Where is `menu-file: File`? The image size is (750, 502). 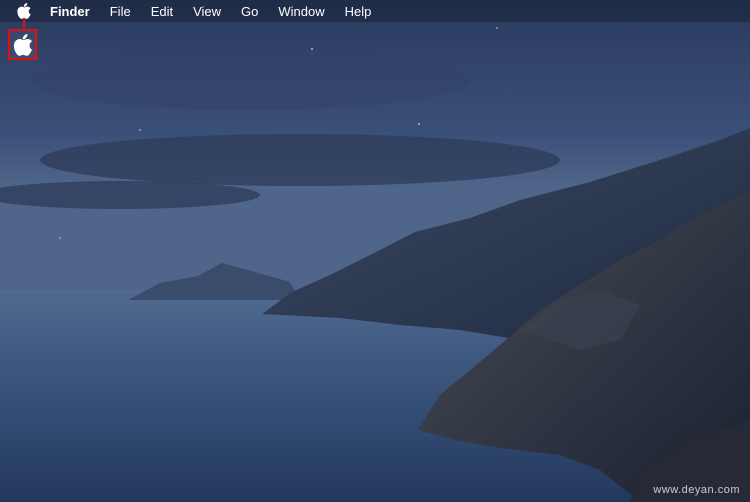 menu-file: File is located at coordinates (120, 11).